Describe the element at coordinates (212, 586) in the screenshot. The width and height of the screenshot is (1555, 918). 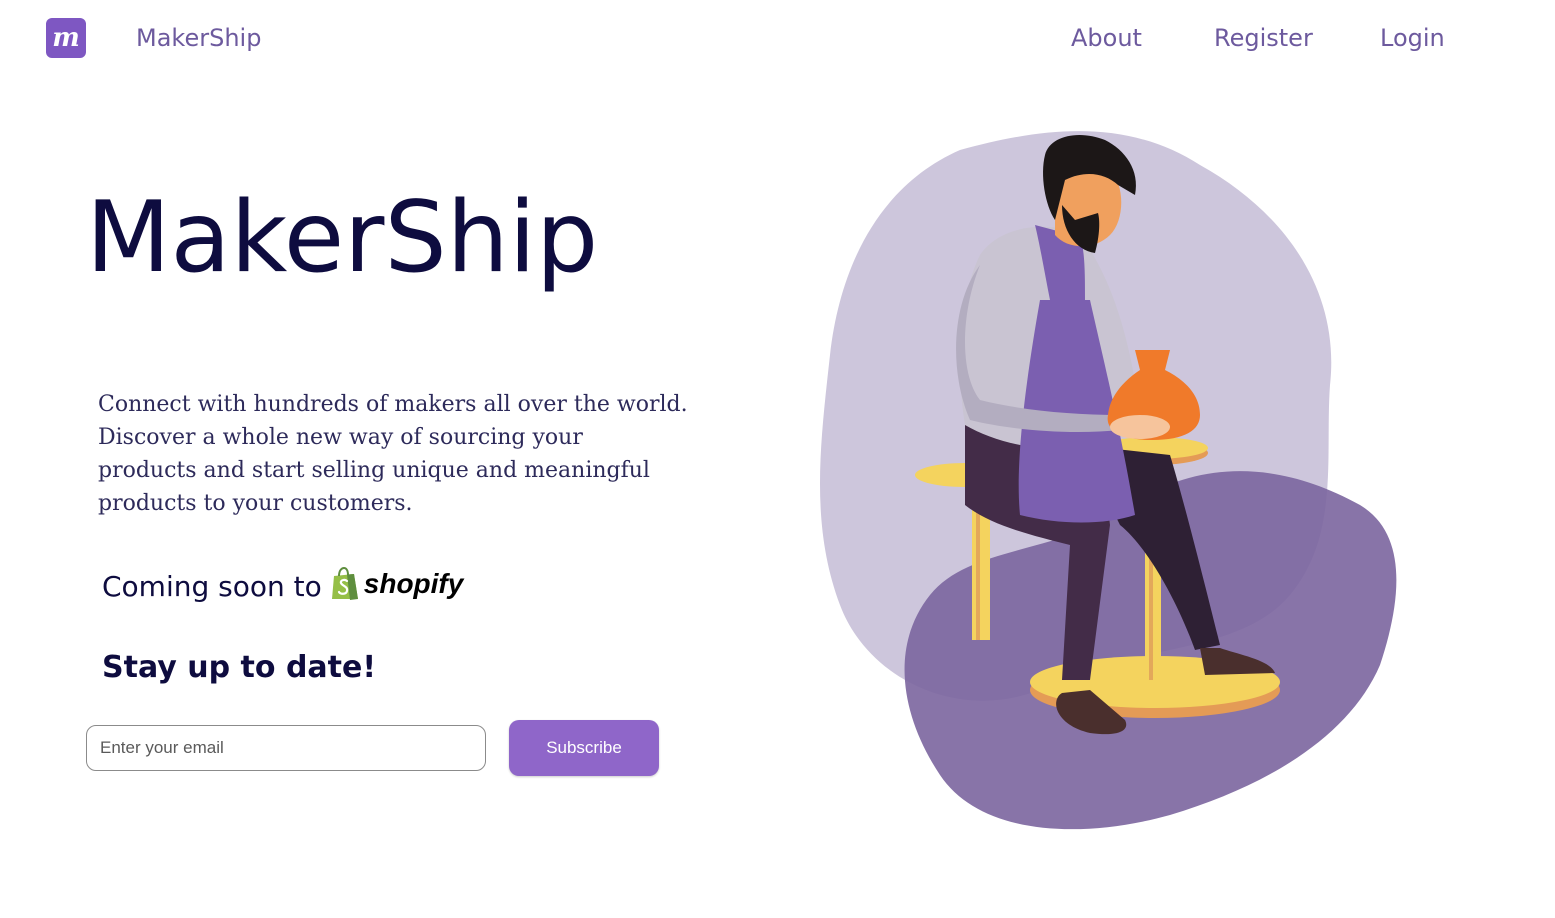
I see `coming-soon-text: Coming soon to` at that location.